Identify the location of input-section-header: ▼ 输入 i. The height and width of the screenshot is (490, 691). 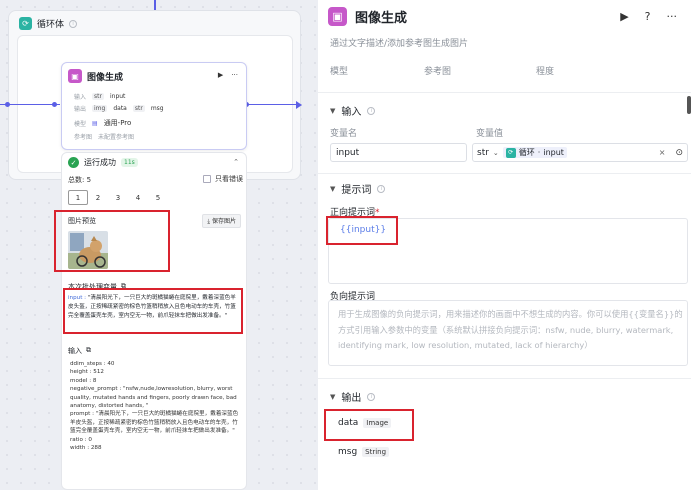
(353, 110).